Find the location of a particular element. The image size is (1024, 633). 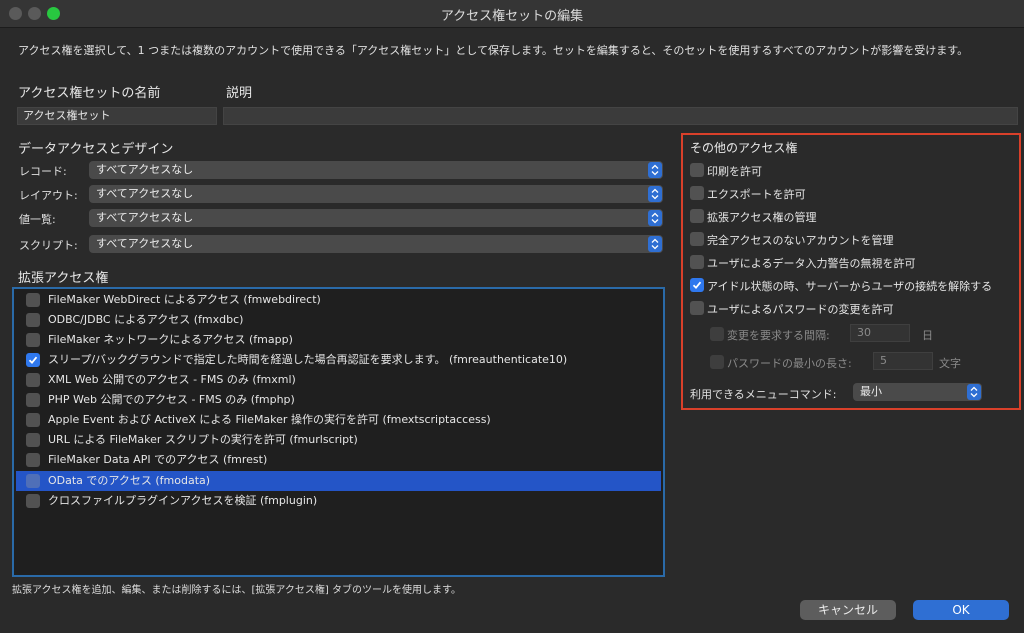

change-interval-field: 30 is located at coordinates (880, 333).